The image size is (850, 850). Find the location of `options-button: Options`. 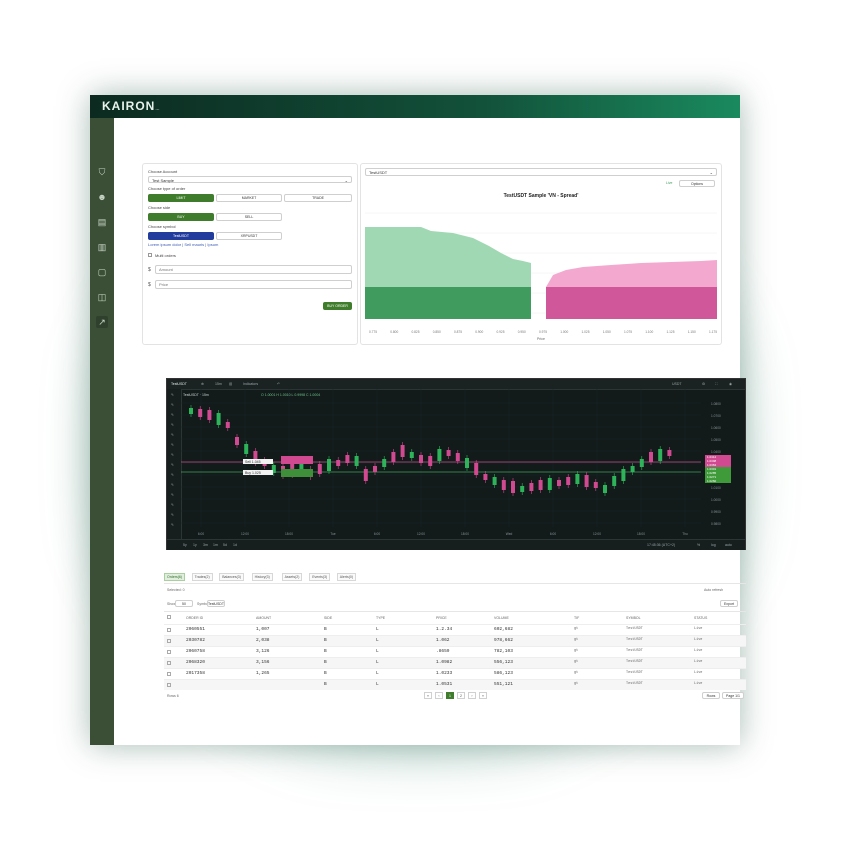

options-button: Options is located at coordinates (697, 183).